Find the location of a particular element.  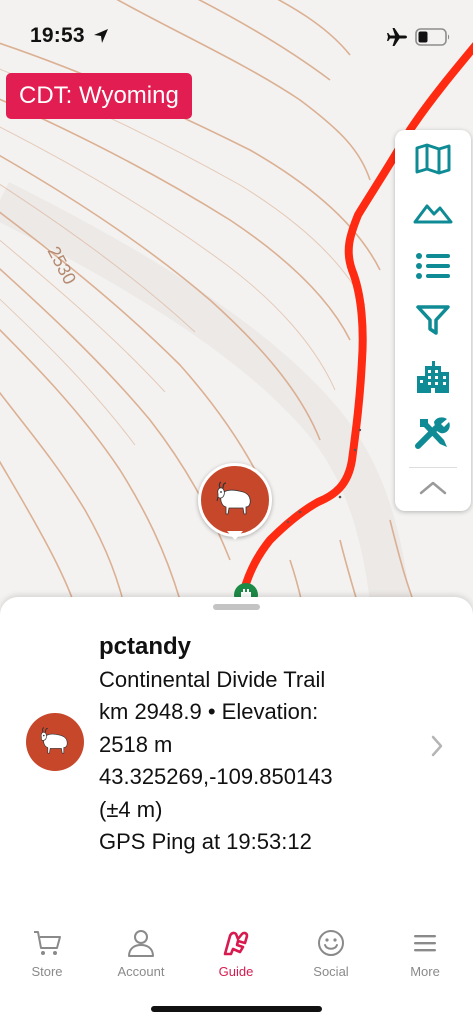

trail-name: Continental Divide Trail is located at coordinates (212, 679).